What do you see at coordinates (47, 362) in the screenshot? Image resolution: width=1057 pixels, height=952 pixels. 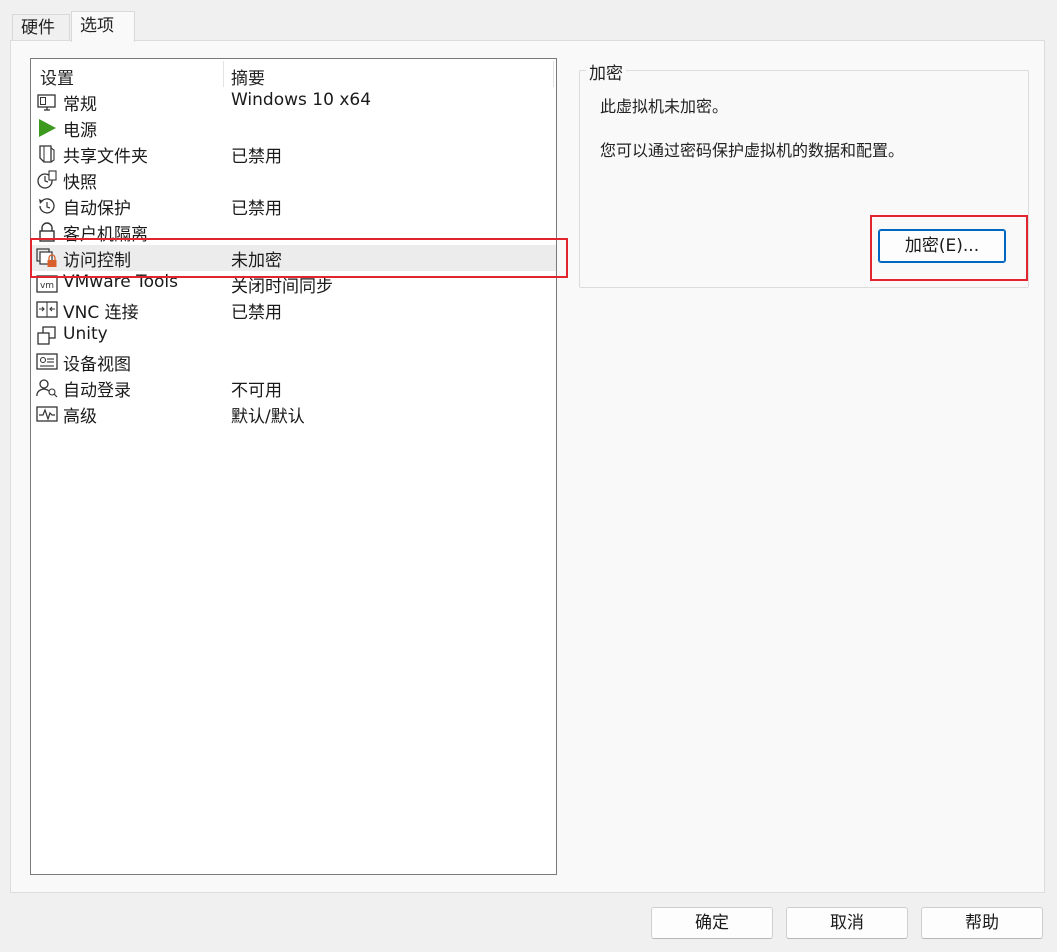 I see `device-view-icon` at bounding box center [47, 362].